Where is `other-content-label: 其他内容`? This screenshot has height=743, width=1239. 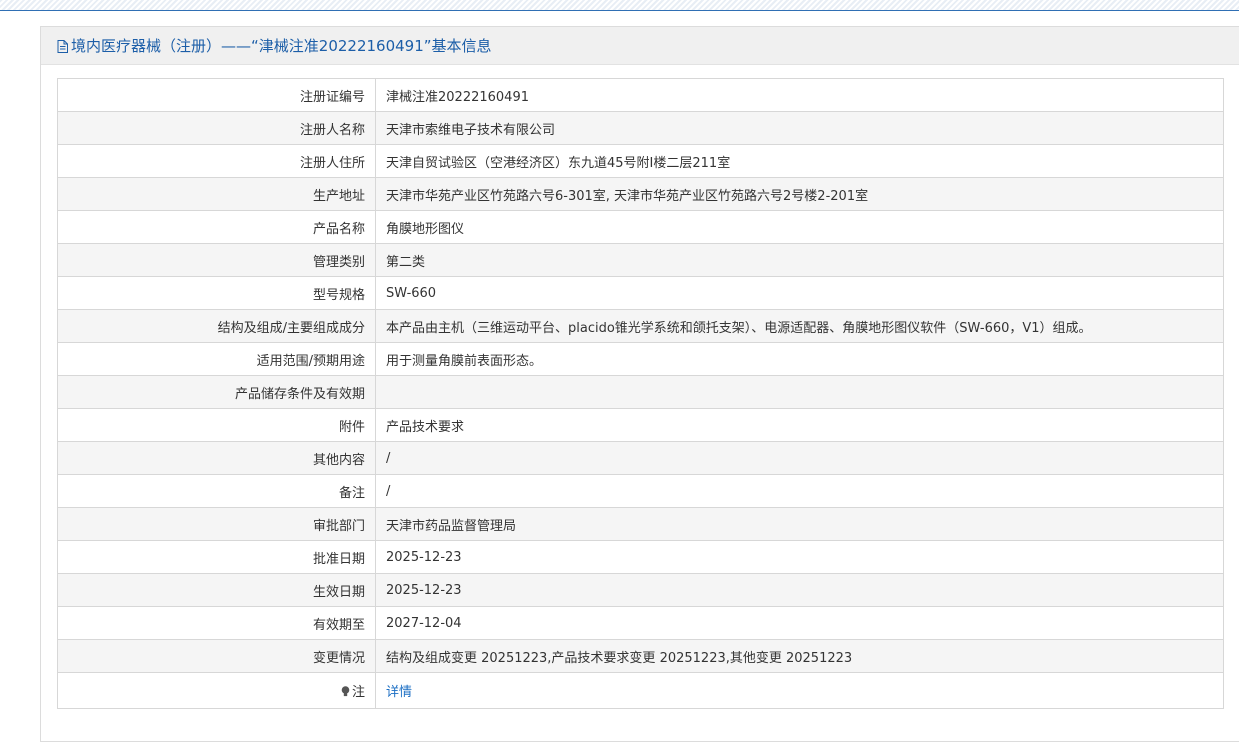 other-content-label: 其他内容 is located at coordinates (216, 458).